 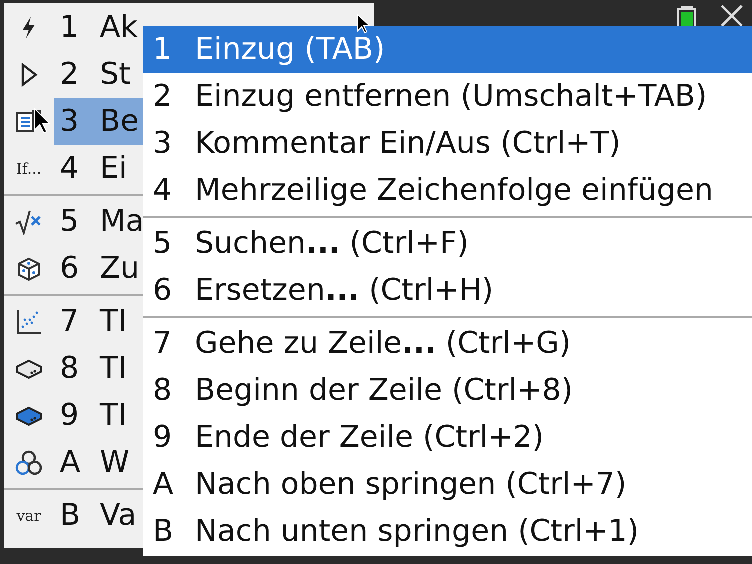 I want to click on menu-item: 8 TI, so click(x=98, y=368).